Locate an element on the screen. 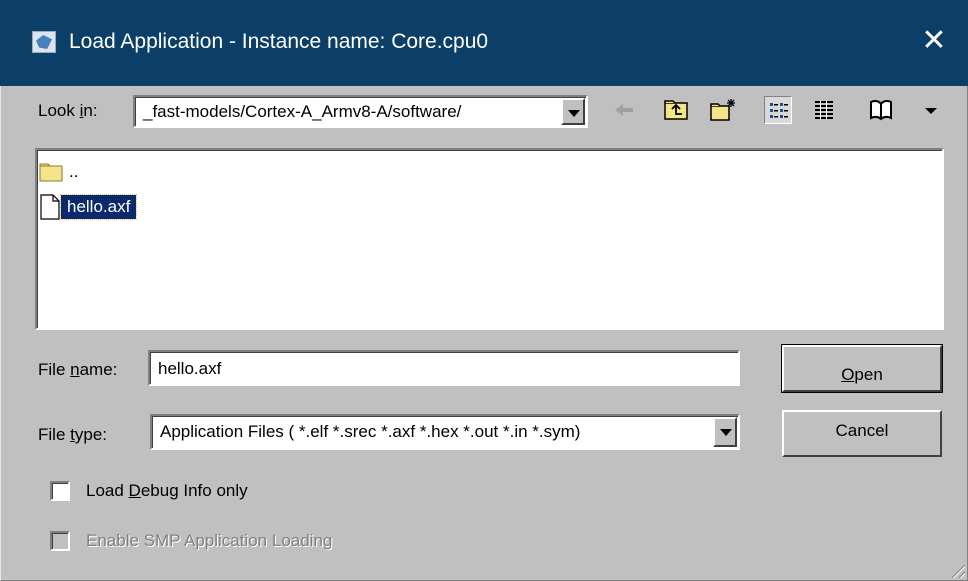 Image resolution: width=968 pixels, height=581 pixels. up-folder-icon is located at coordinates (676, 110).